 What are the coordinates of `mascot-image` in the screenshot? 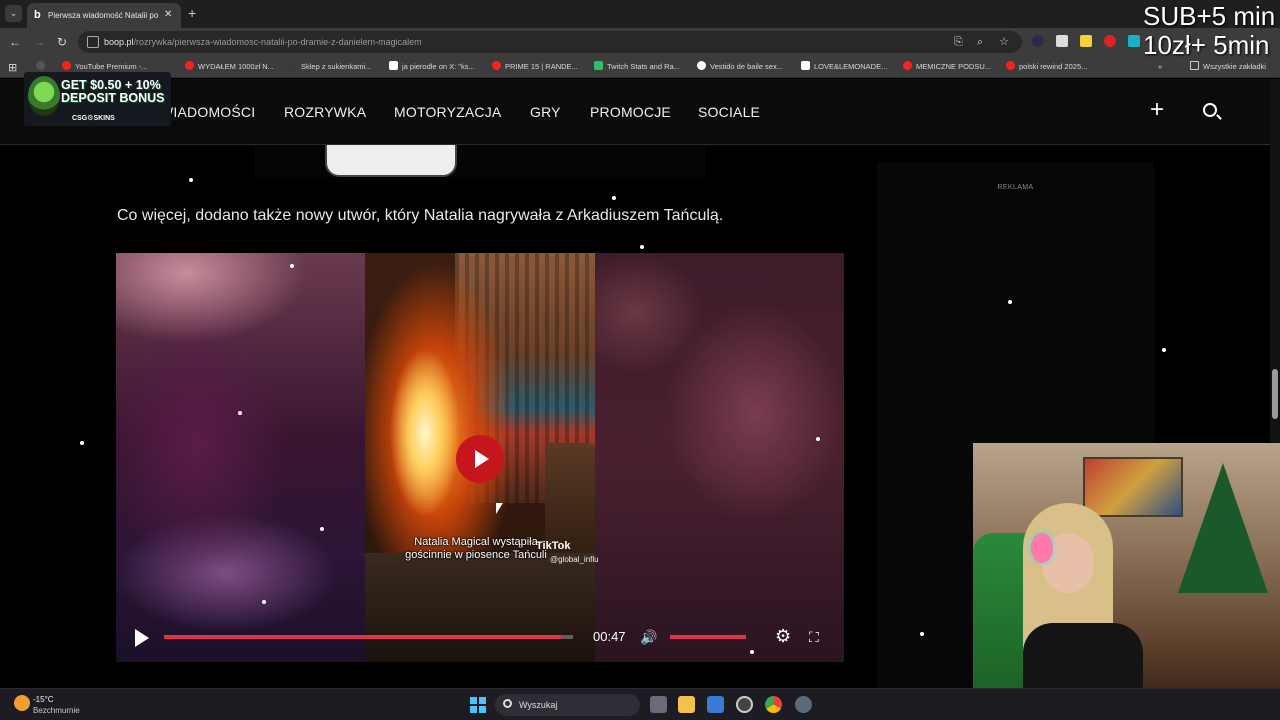 It's located at (44, 96).